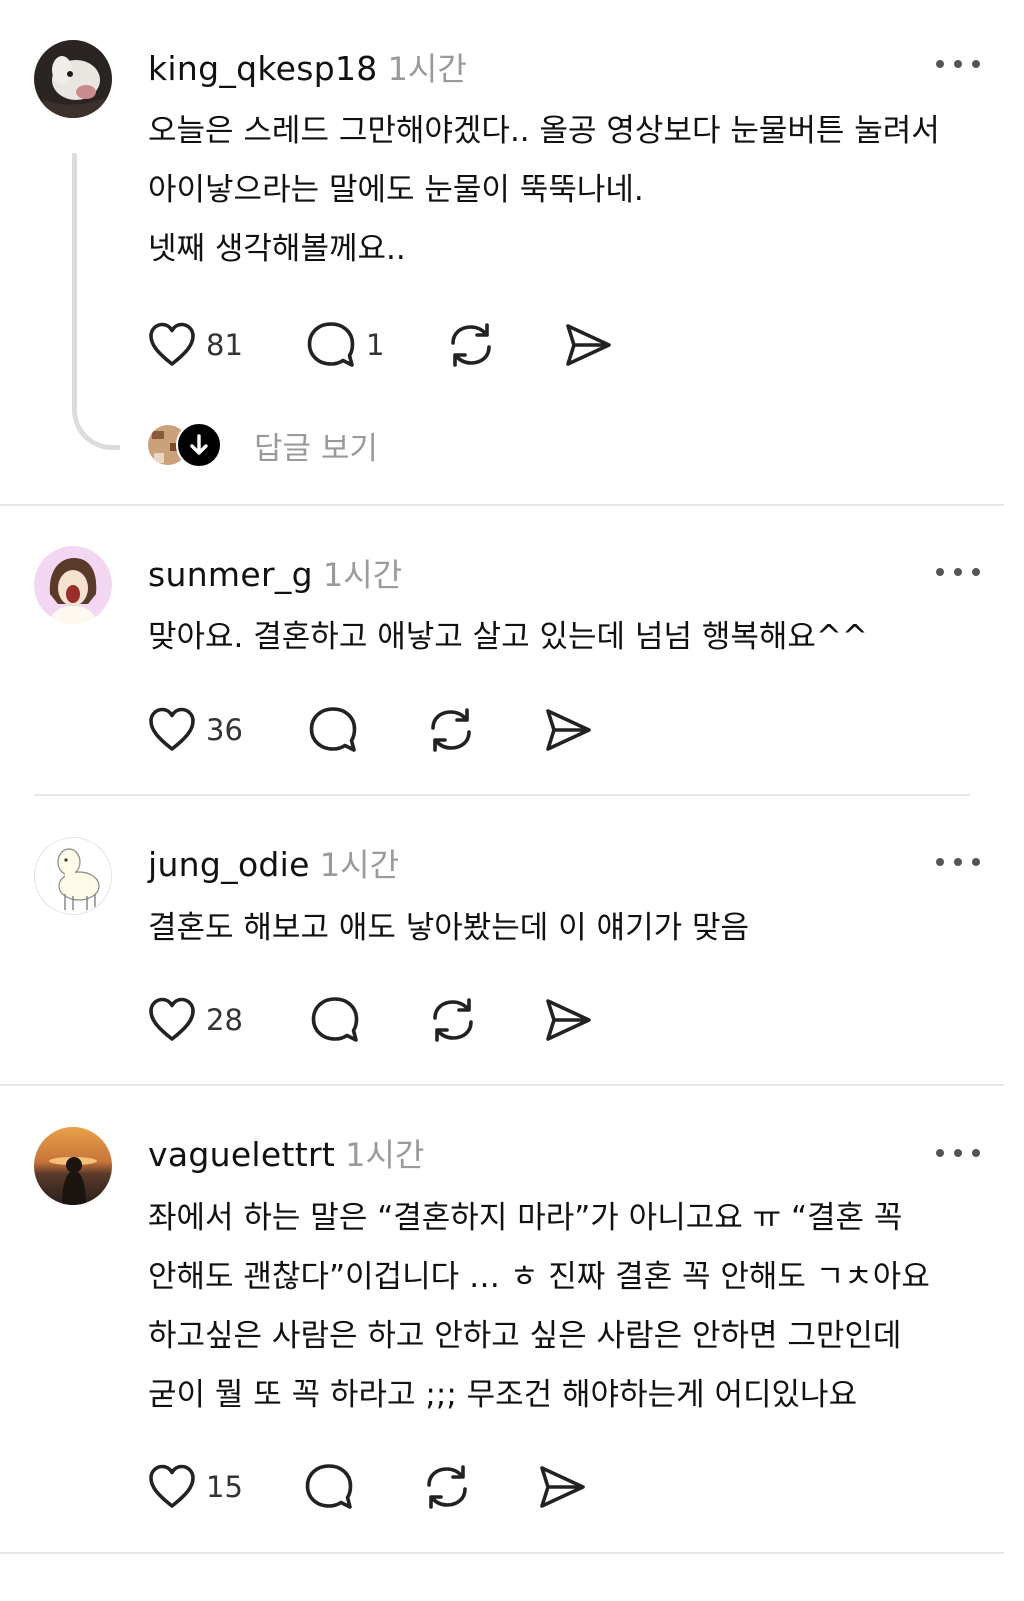  Describe the element at coordinates (525, 1336) in the screenshot. I see `post-text-line: 하고싶은 사람은 하고 안하고 싶은 사람은 안하면 그만인데` at that location.